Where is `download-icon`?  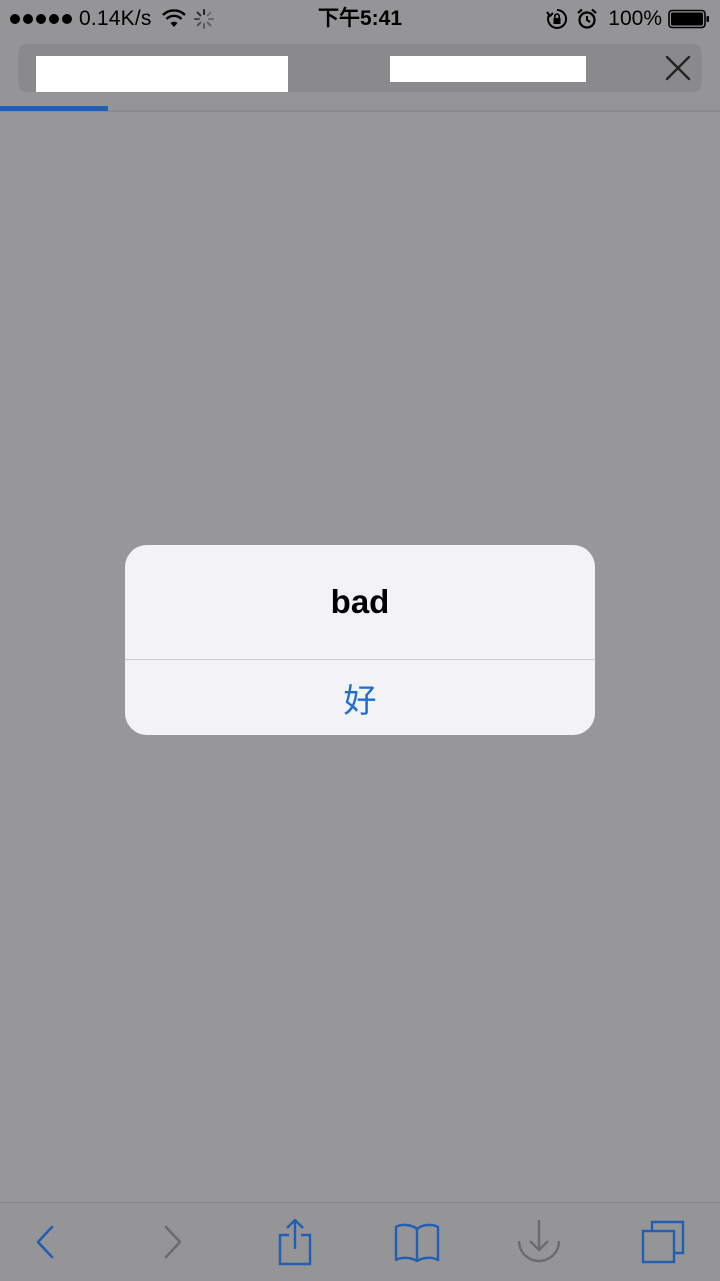
download-icon is located at coordinates (539, 1241).